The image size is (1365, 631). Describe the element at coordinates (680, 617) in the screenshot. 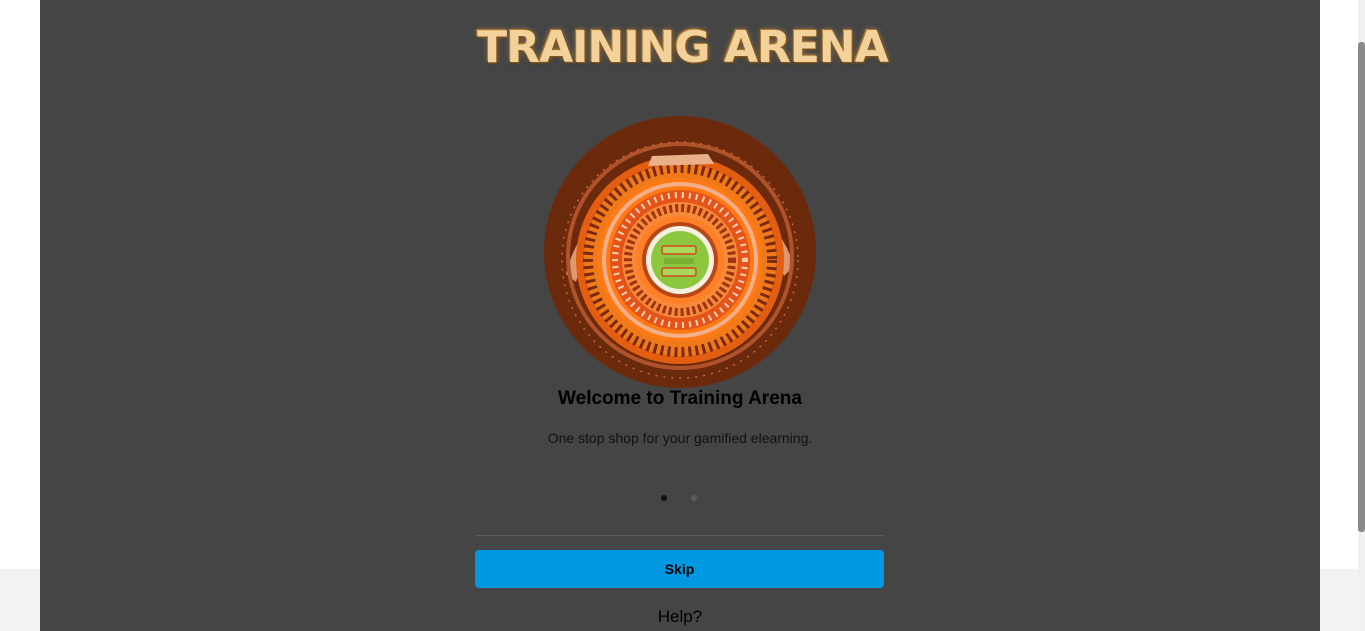

I see `help-link: Help?` at that location.